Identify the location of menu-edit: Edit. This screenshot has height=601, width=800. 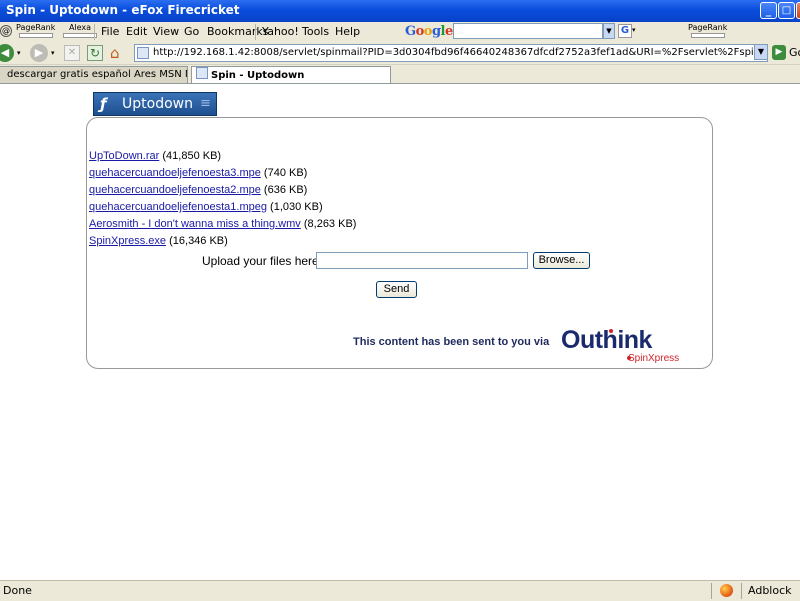
(136, 31).